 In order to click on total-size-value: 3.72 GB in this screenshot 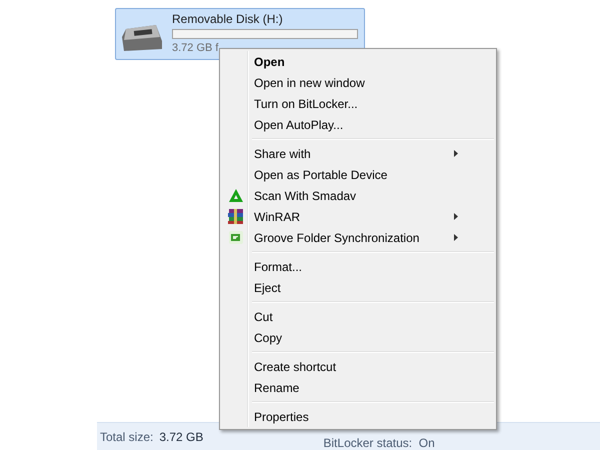, I will do `click(181, 437)`.